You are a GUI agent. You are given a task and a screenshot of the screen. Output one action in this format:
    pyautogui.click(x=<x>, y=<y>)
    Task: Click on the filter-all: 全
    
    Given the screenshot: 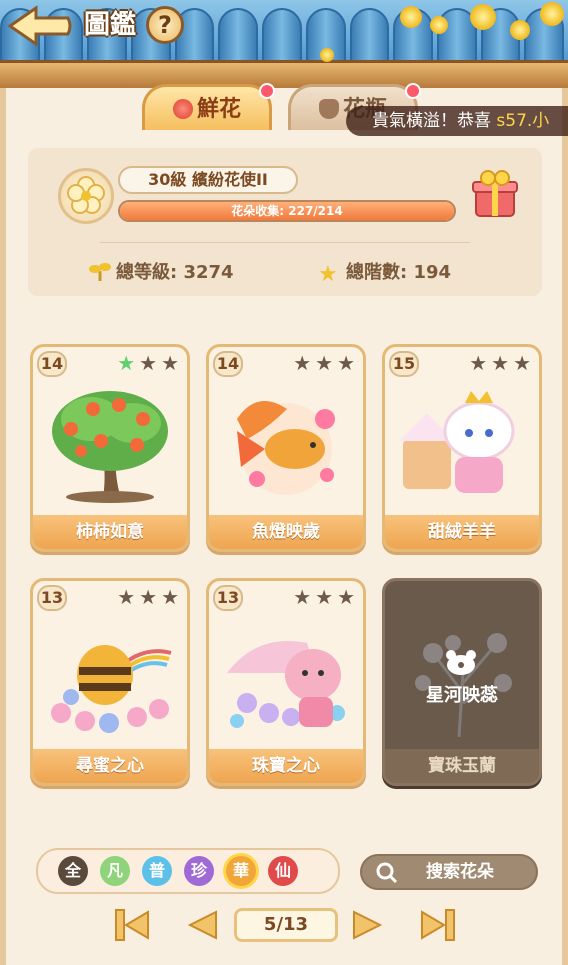 What is the action you would take?
    pyautogui.click(x=73, y=871)
    